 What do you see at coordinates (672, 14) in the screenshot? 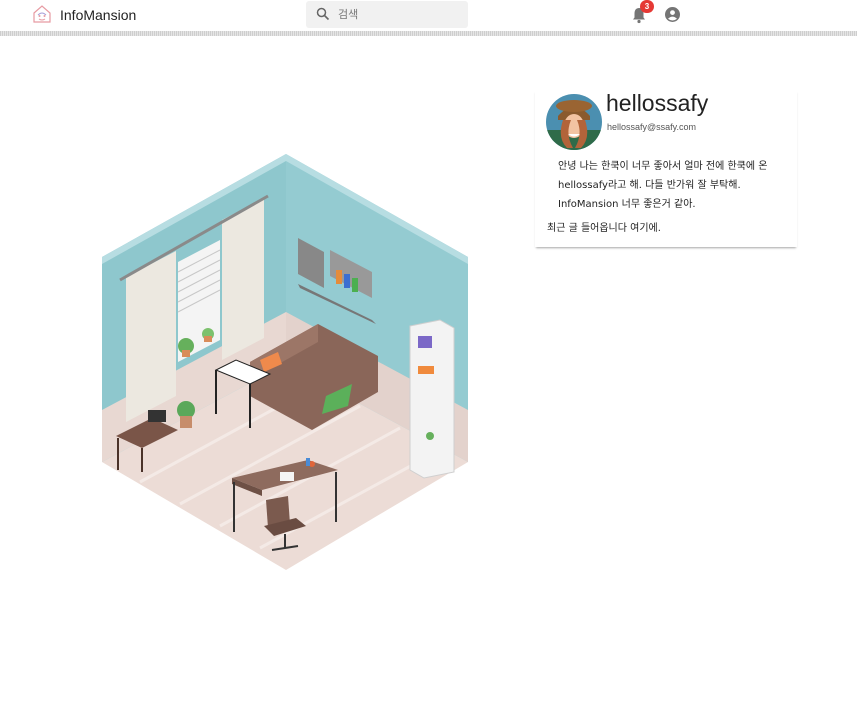
I see `account-circle-icon` at bounding box center [672, 14].